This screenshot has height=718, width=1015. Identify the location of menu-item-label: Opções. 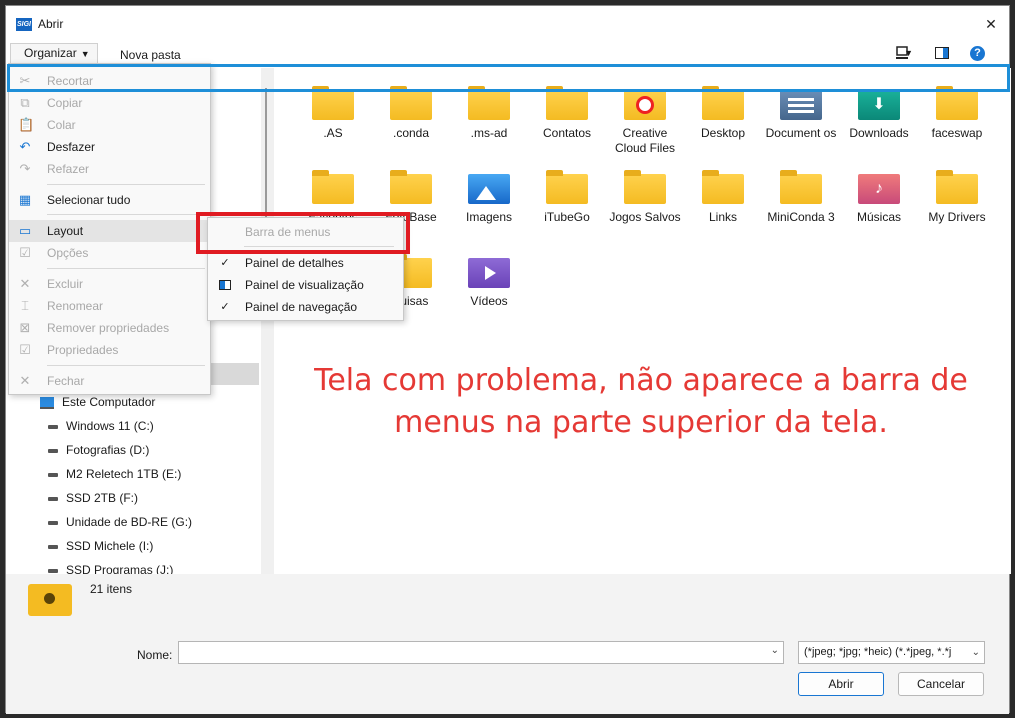
(68, 253).